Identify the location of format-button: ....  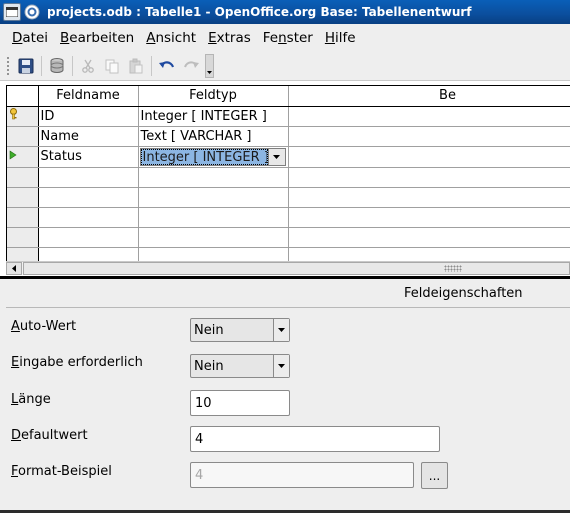
(434, 475).